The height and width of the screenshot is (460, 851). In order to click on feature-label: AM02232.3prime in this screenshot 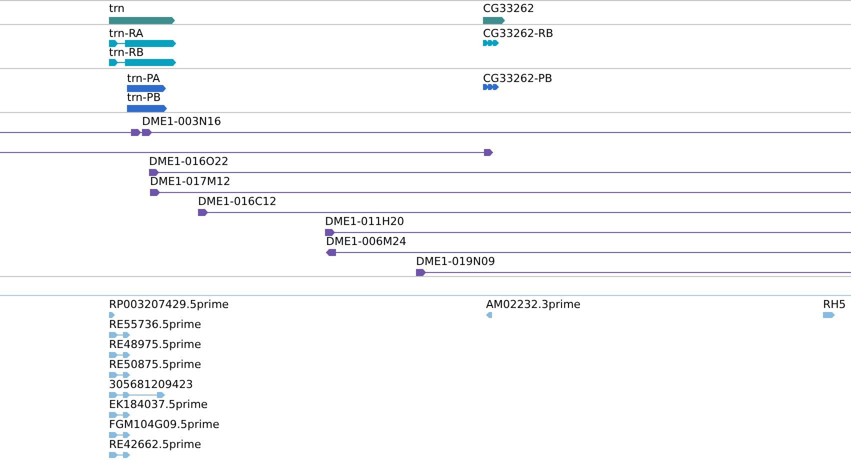, I will do `click(533, 304)`.